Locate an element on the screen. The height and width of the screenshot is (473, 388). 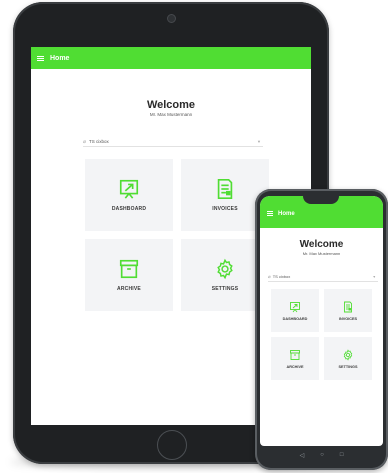
phone-company-select: ⌀ TS cixbox ▼ is located at coordinates (323, 277).